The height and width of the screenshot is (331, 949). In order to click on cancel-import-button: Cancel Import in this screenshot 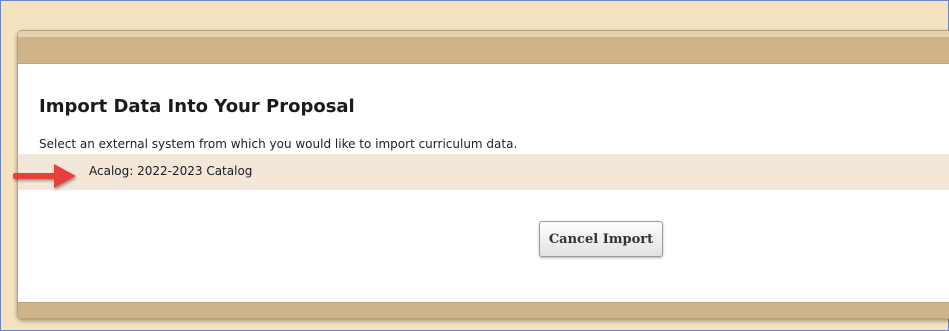, I will do `click(601, 239)`.